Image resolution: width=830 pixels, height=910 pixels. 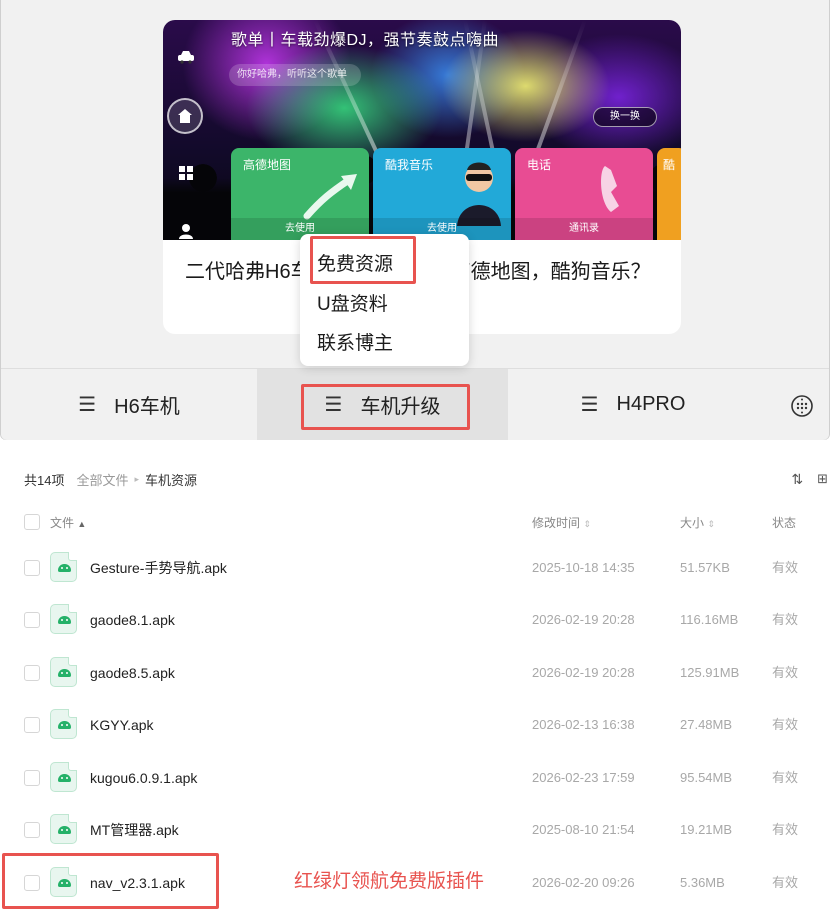 What do you see at coordinates (185, 116) in the screenshot?
I see `home-icon` at bounding box center [185, 116].